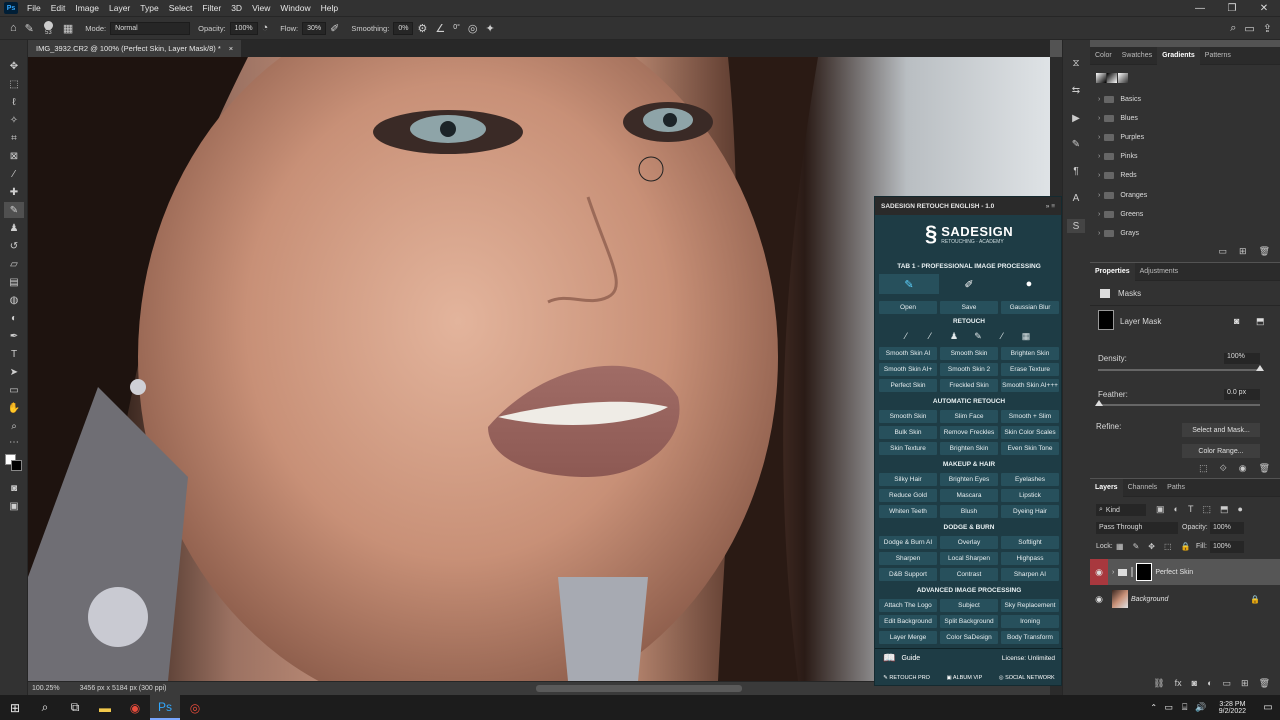 The width and height of the screenshot is (1280, 720). What do you see at coordinates (1076, 144) in the screenshot?
I see `brush-panel-icon: ✎` at bounding box center [1076, 144].